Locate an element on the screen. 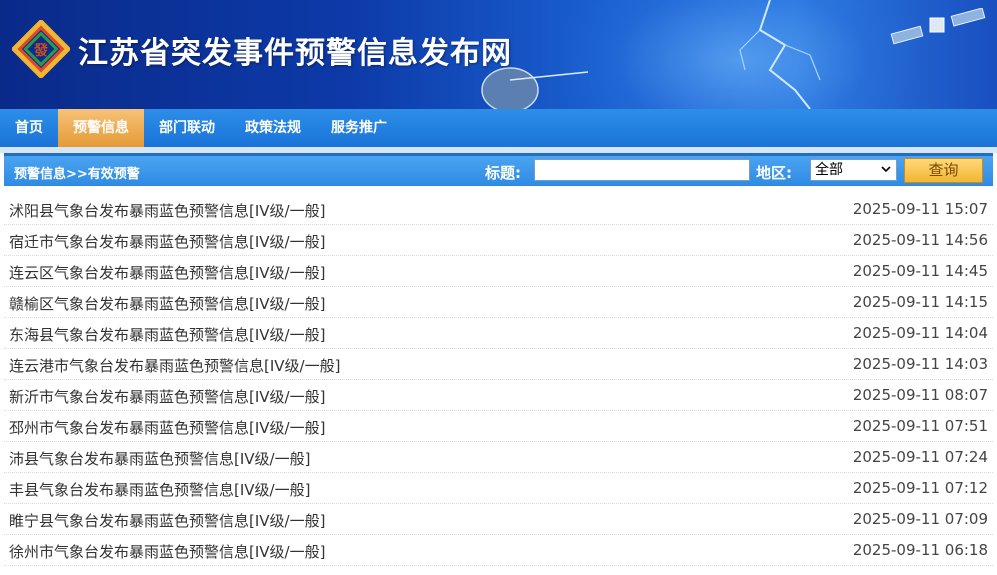 The width and height of the screenshot is (997, 575). table-row: 沭阳县气象台发布暴雨蓝色预警信息[IV级/一般] 2025-09-11 15:07 is located at coordinates (498, 209).